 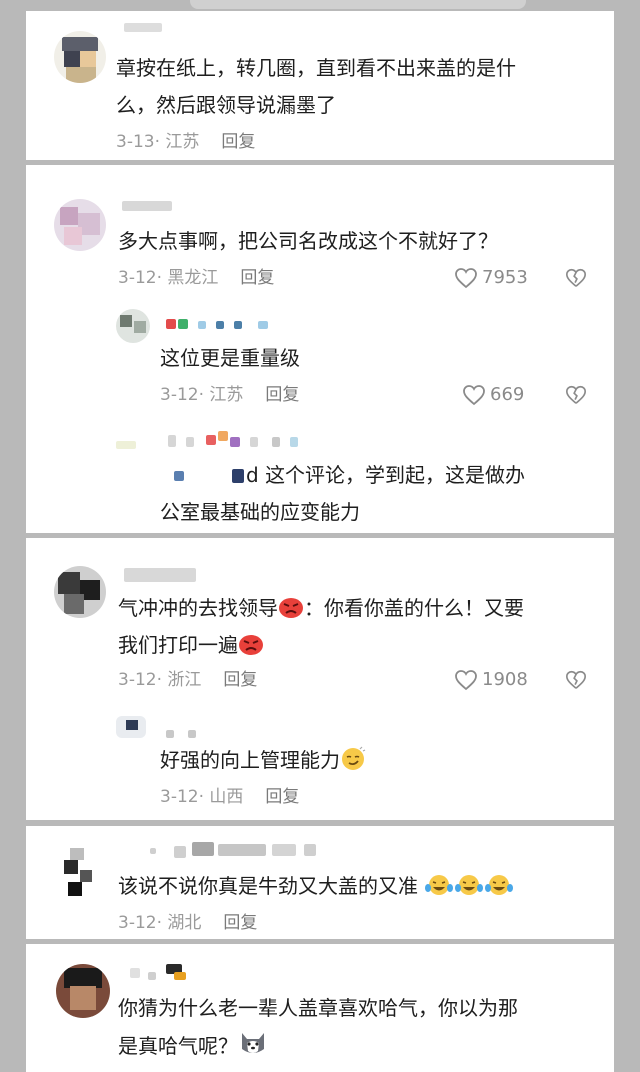 I want to click on comment-card-5: 你猜为什么老一辈人盖章喜欢哈气，你以为那 是真哈气呢？, so click(x=320, y=1008).